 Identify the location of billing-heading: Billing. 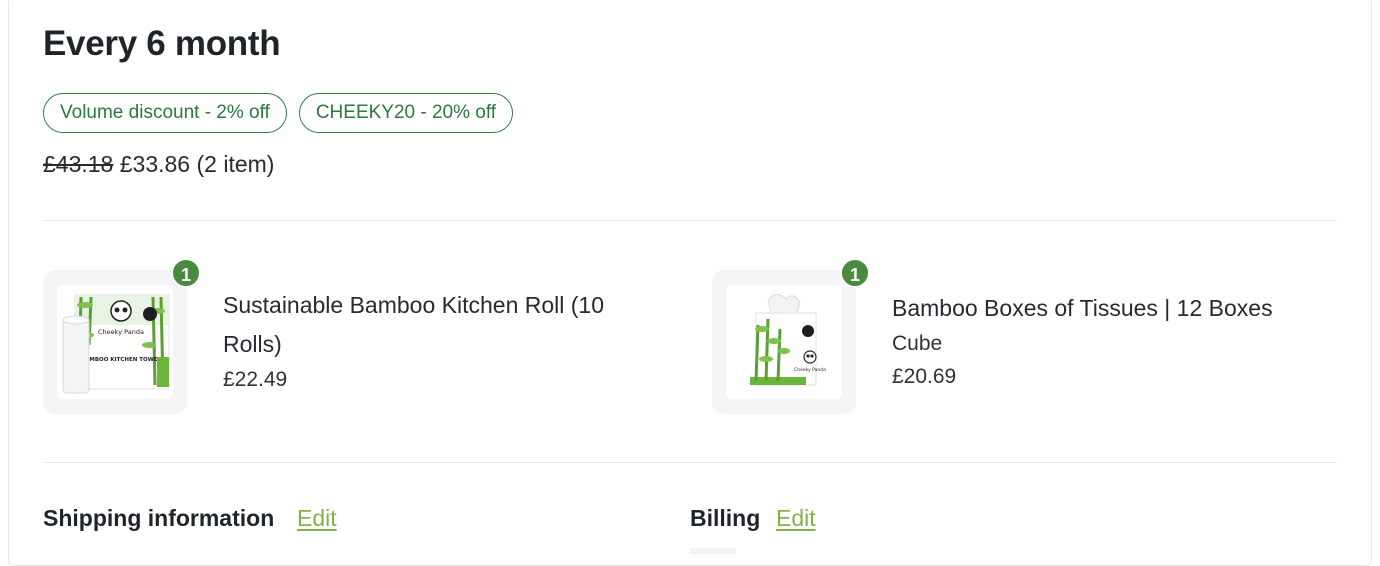
(725, 518).